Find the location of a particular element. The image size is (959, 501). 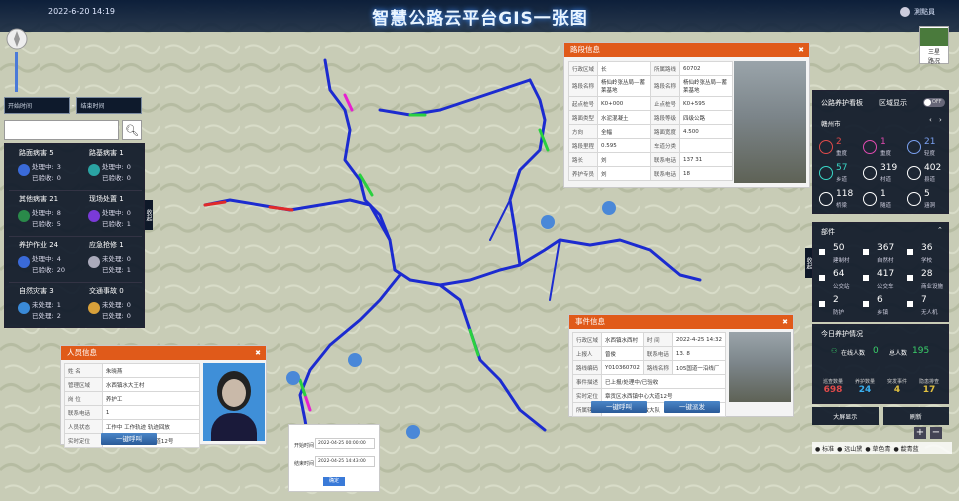

stat-line: 已处理: 2 is located at coordinates (46, 315).